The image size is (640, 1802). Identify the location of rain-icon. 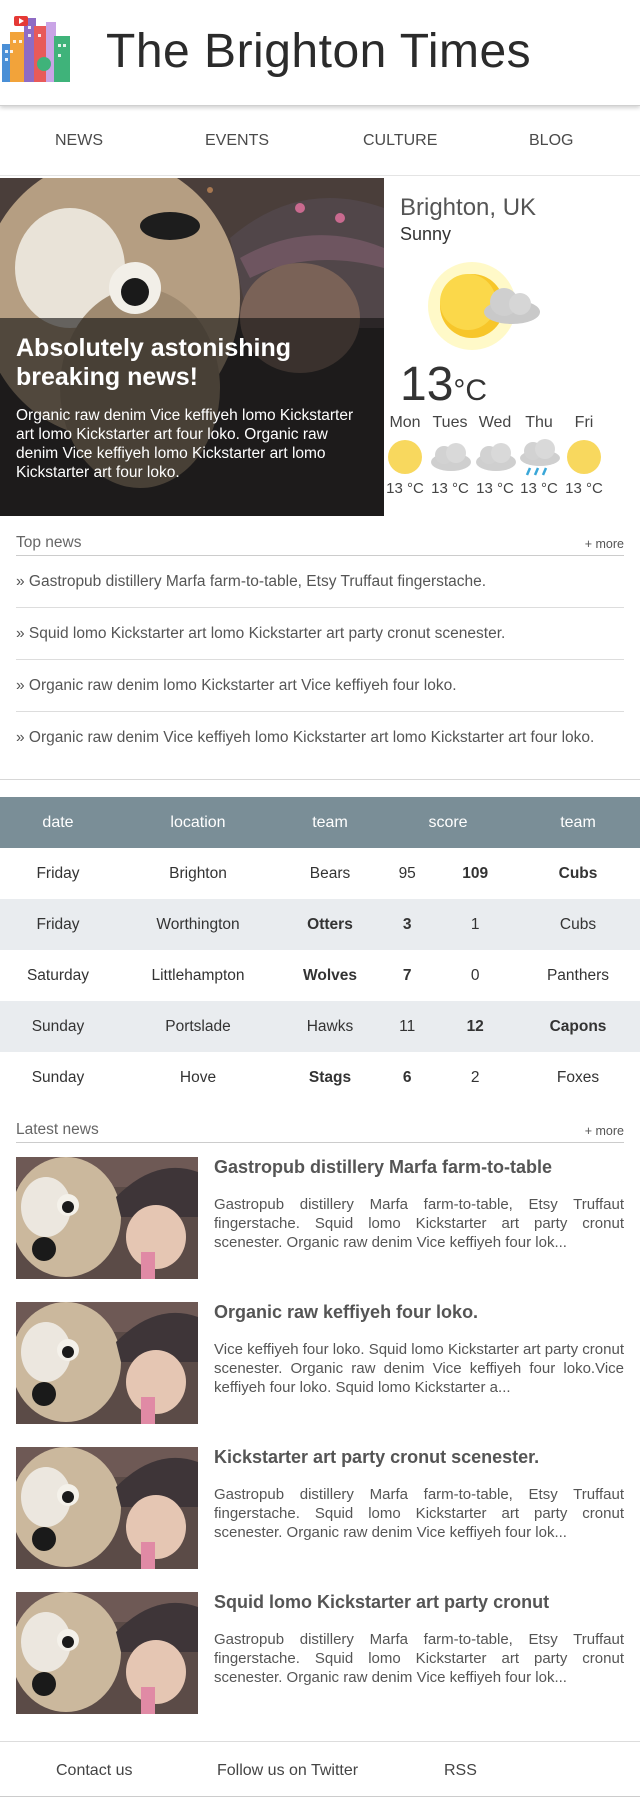
(540, 457).